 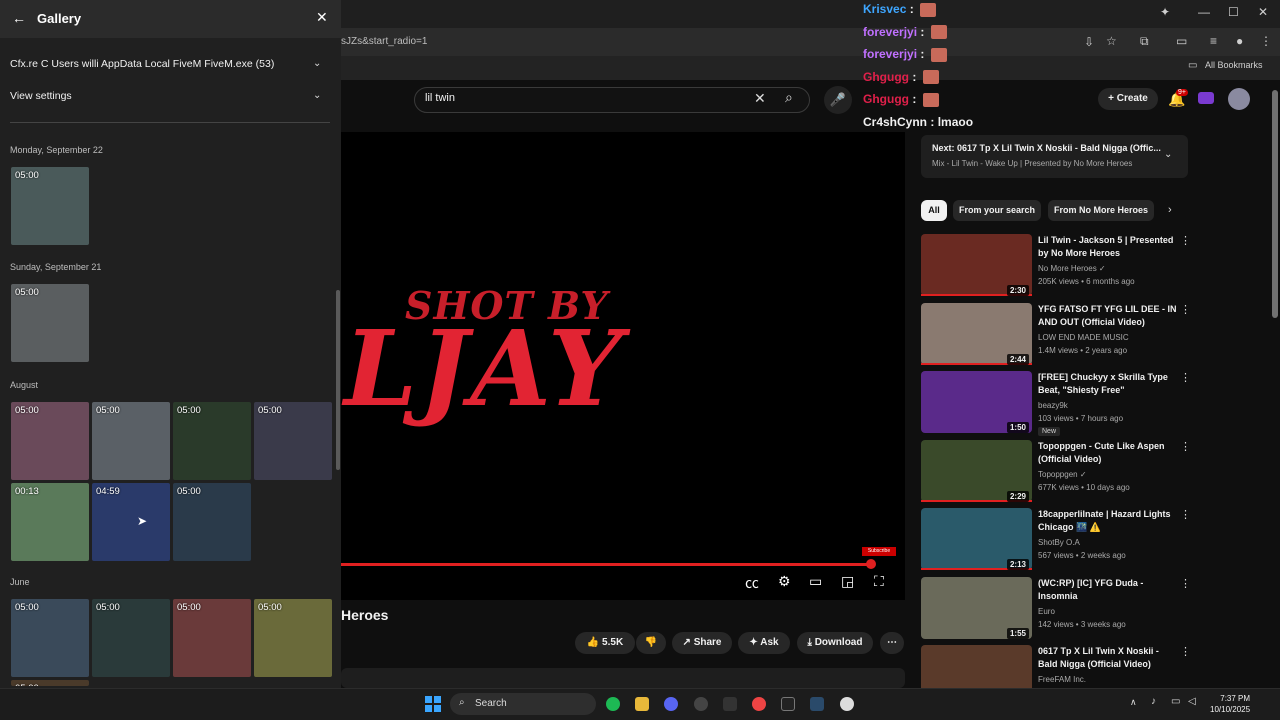 What do you see at coordinates (322, 17) in the screenshot?
I see `close-icon: ✕` at bounding box center [322, 17].